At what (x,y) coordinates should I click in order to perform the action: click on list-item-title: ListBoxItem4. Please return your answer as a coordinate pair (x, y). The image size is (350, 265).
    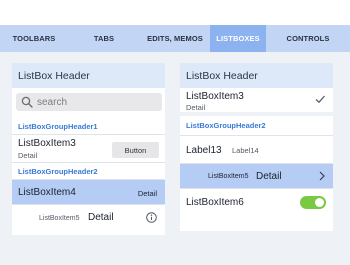
    Looking at the image, I should click on (47, 192).